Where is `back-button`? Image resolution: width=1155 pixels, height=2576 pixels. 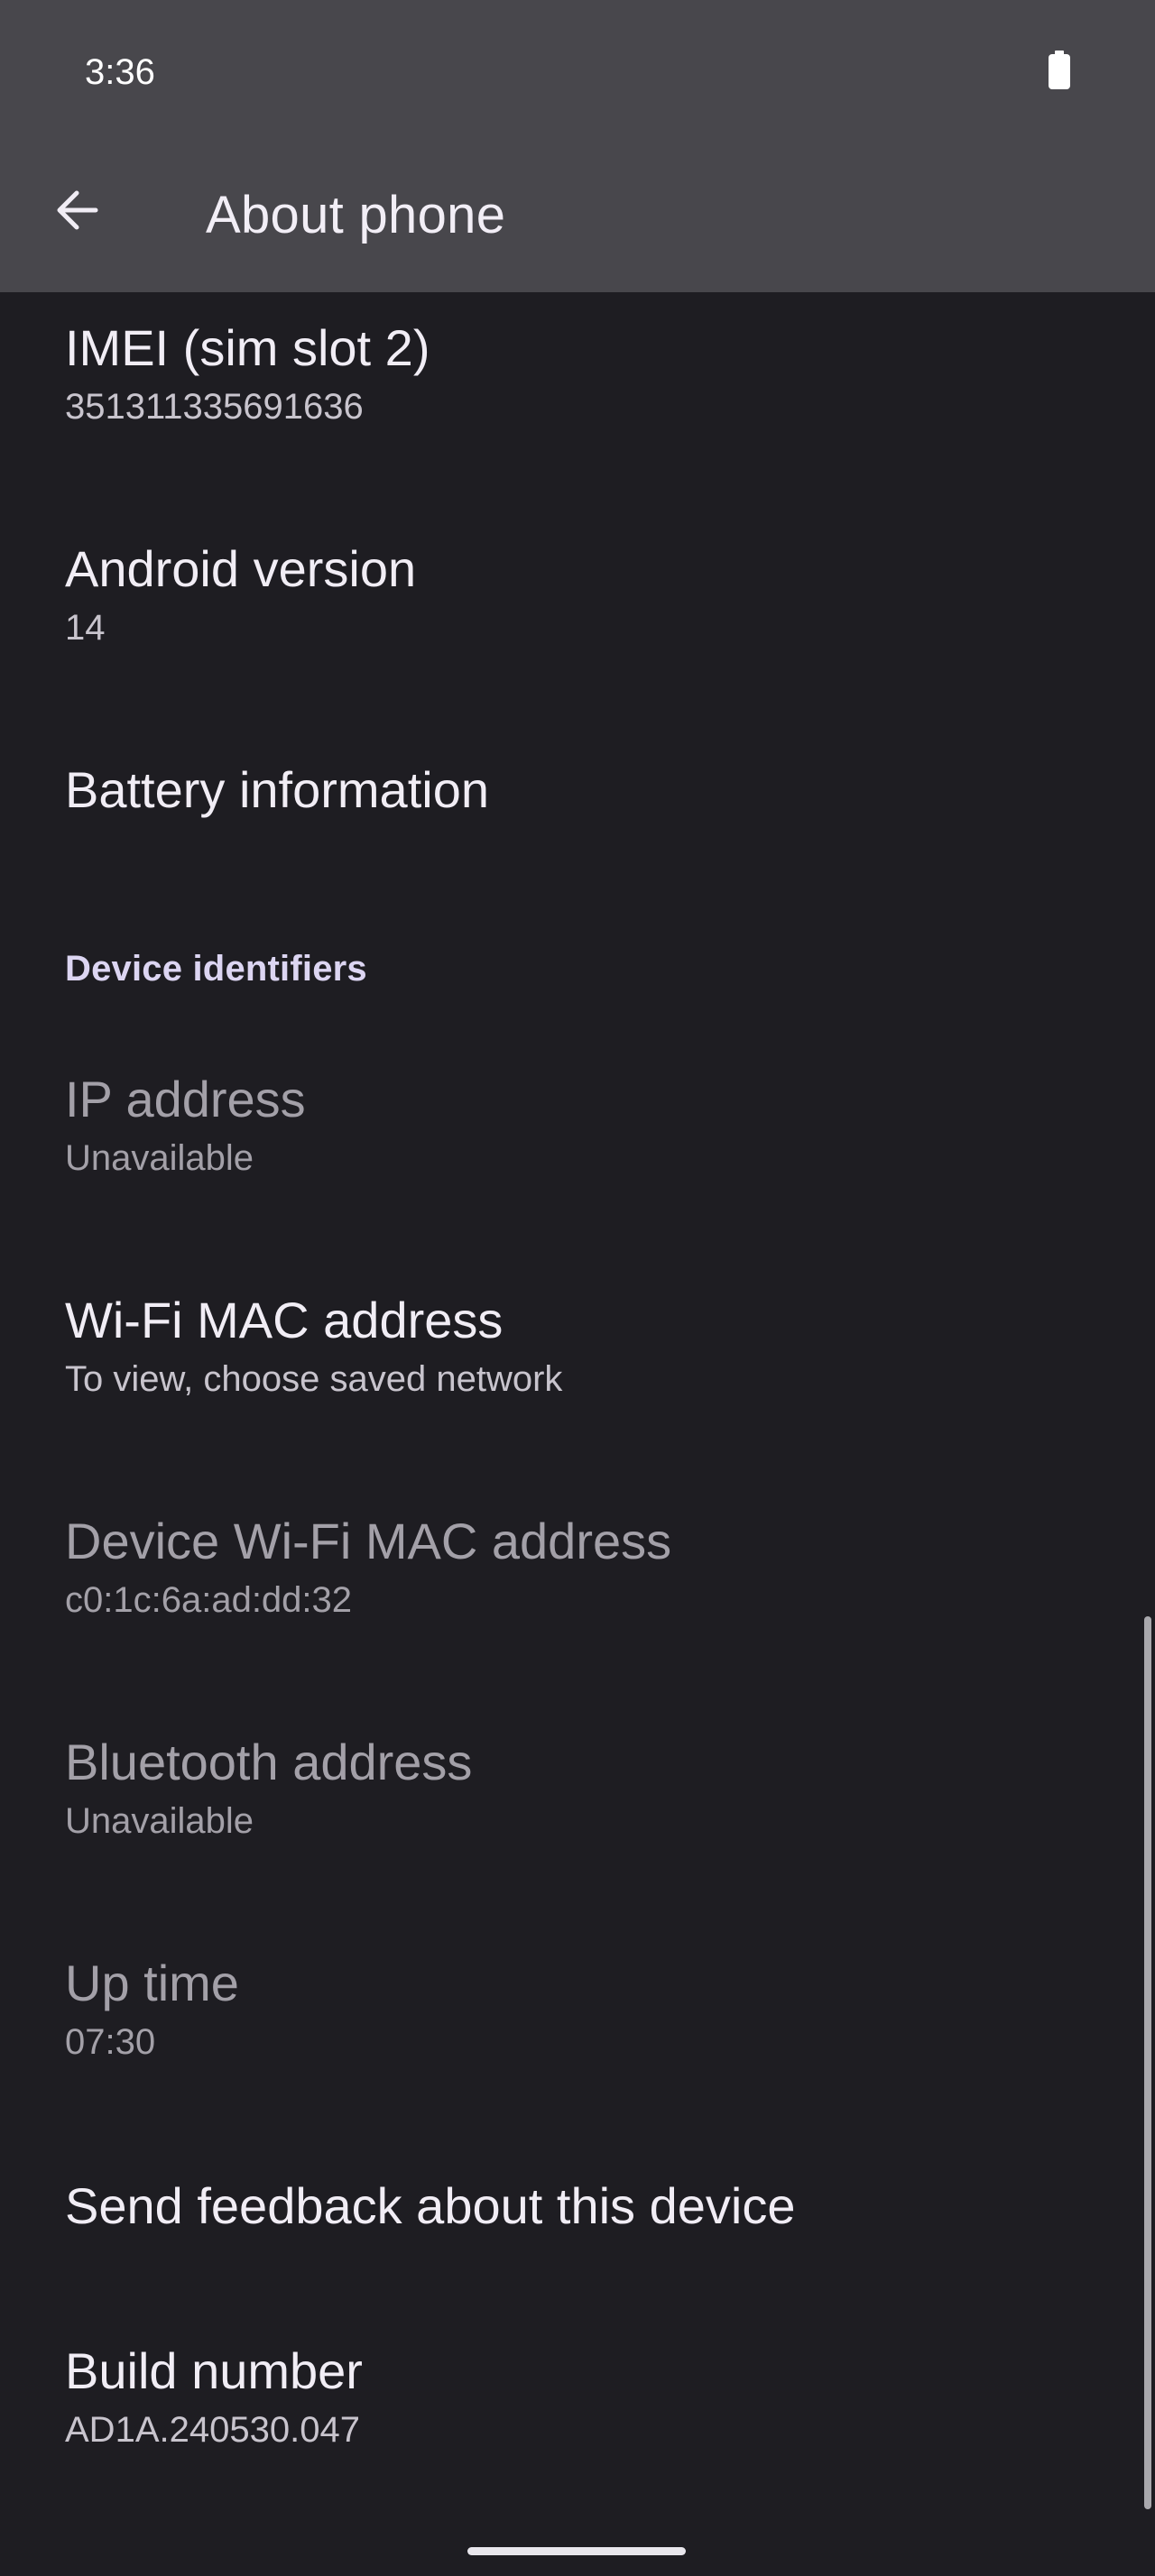
back-button is located at coordinates (76, 212).